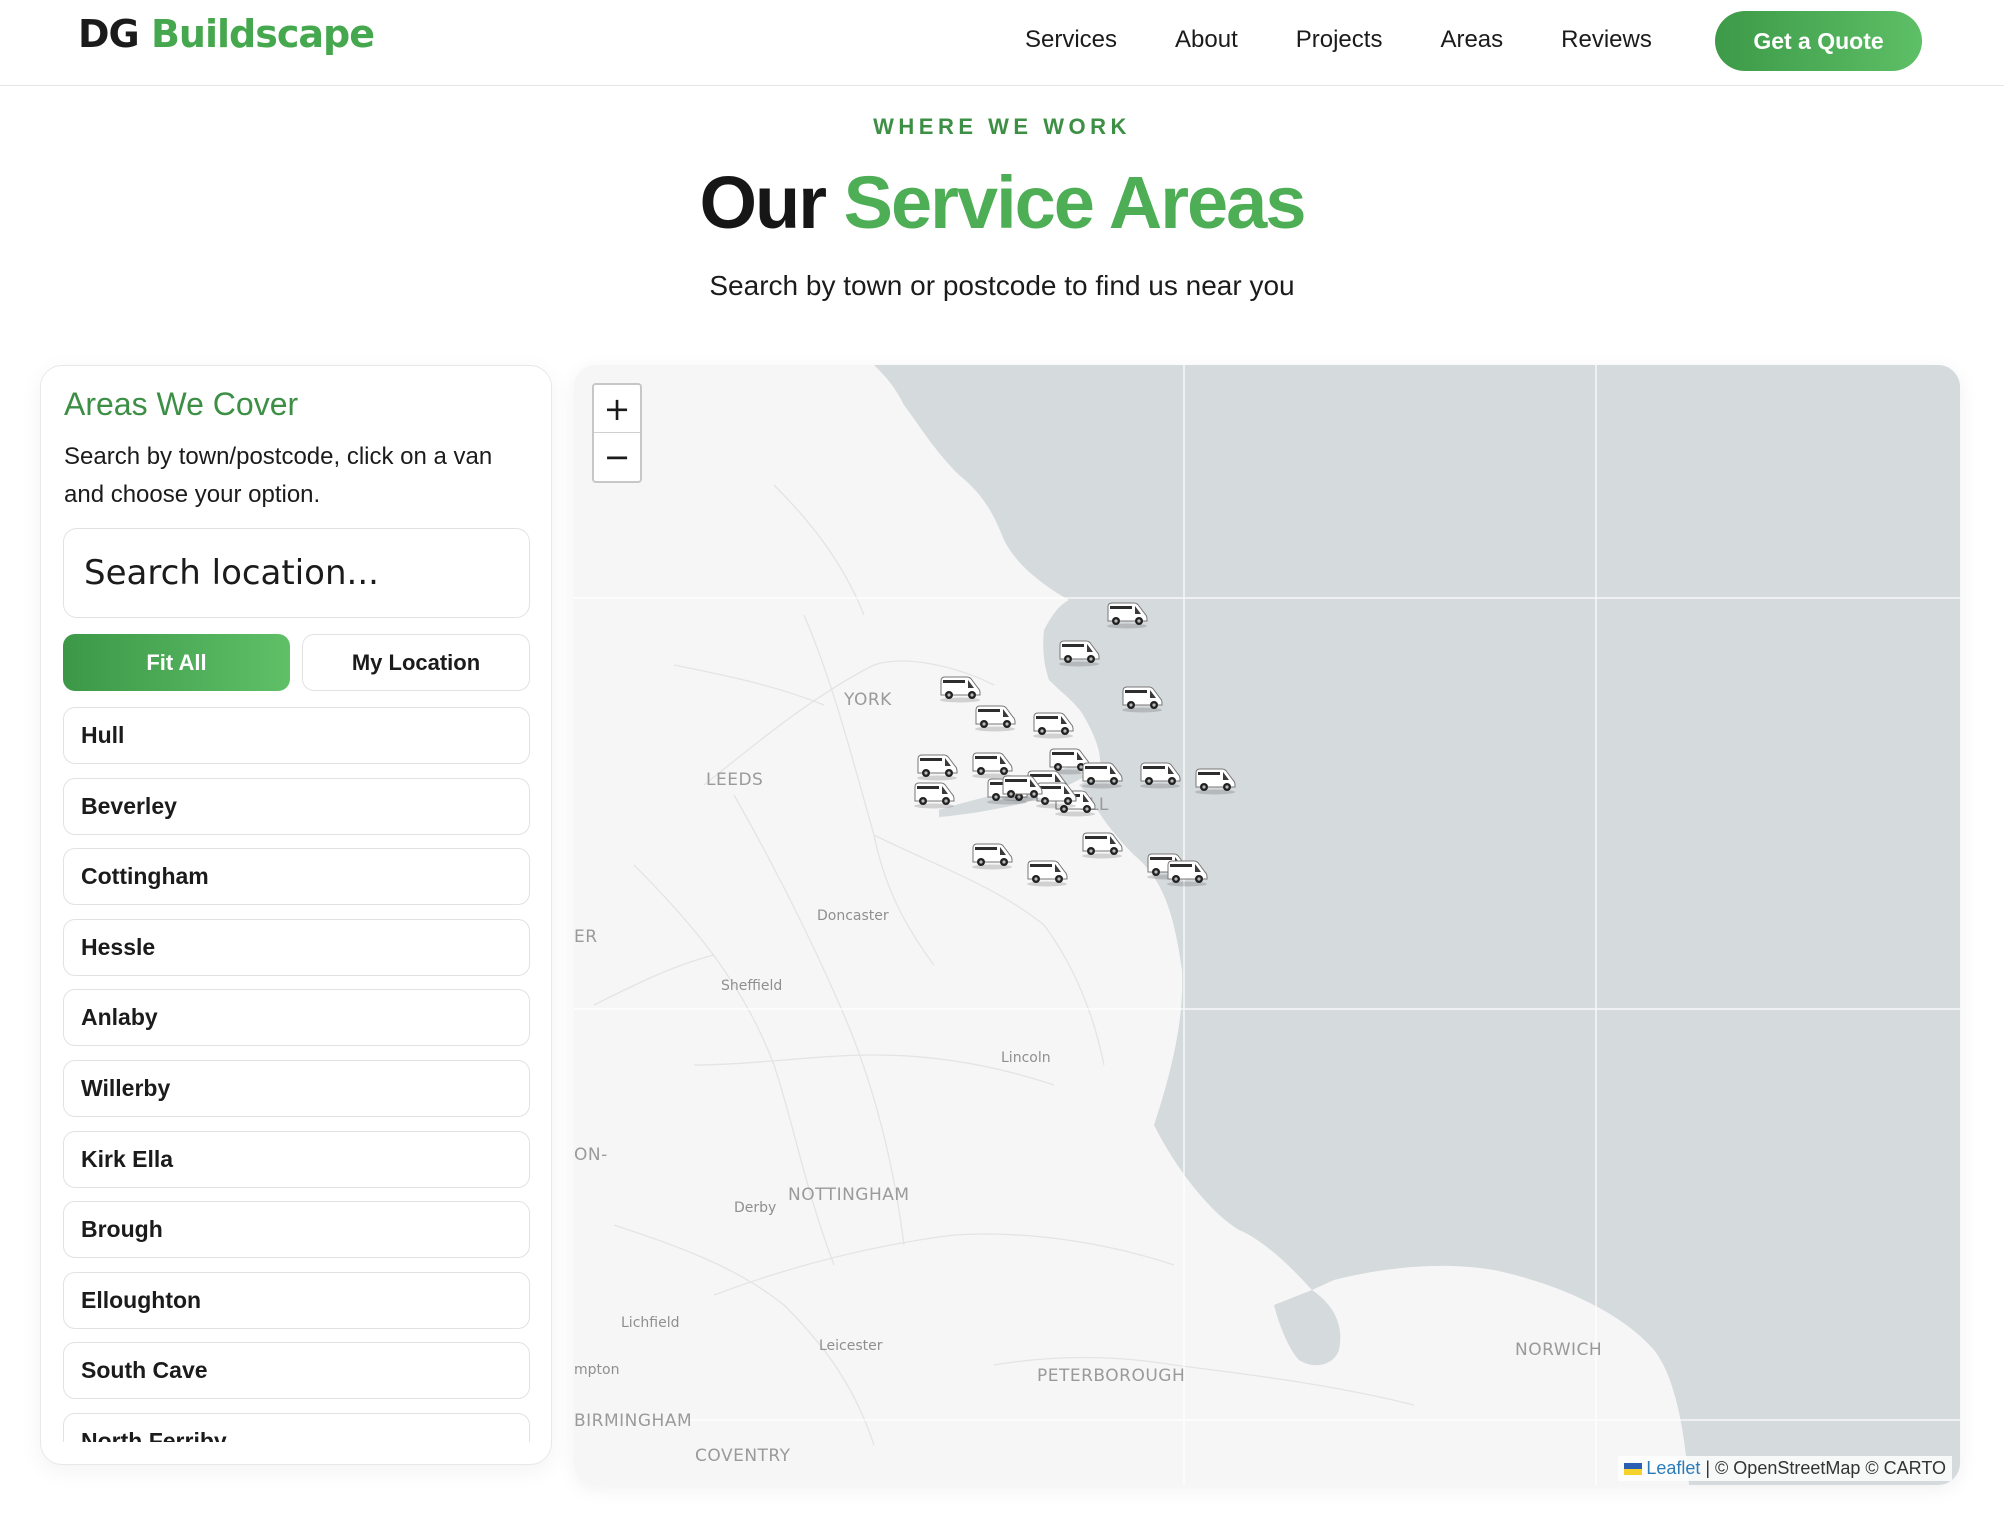  I want to click on nav-link-services: Services, so click(1071, 40).